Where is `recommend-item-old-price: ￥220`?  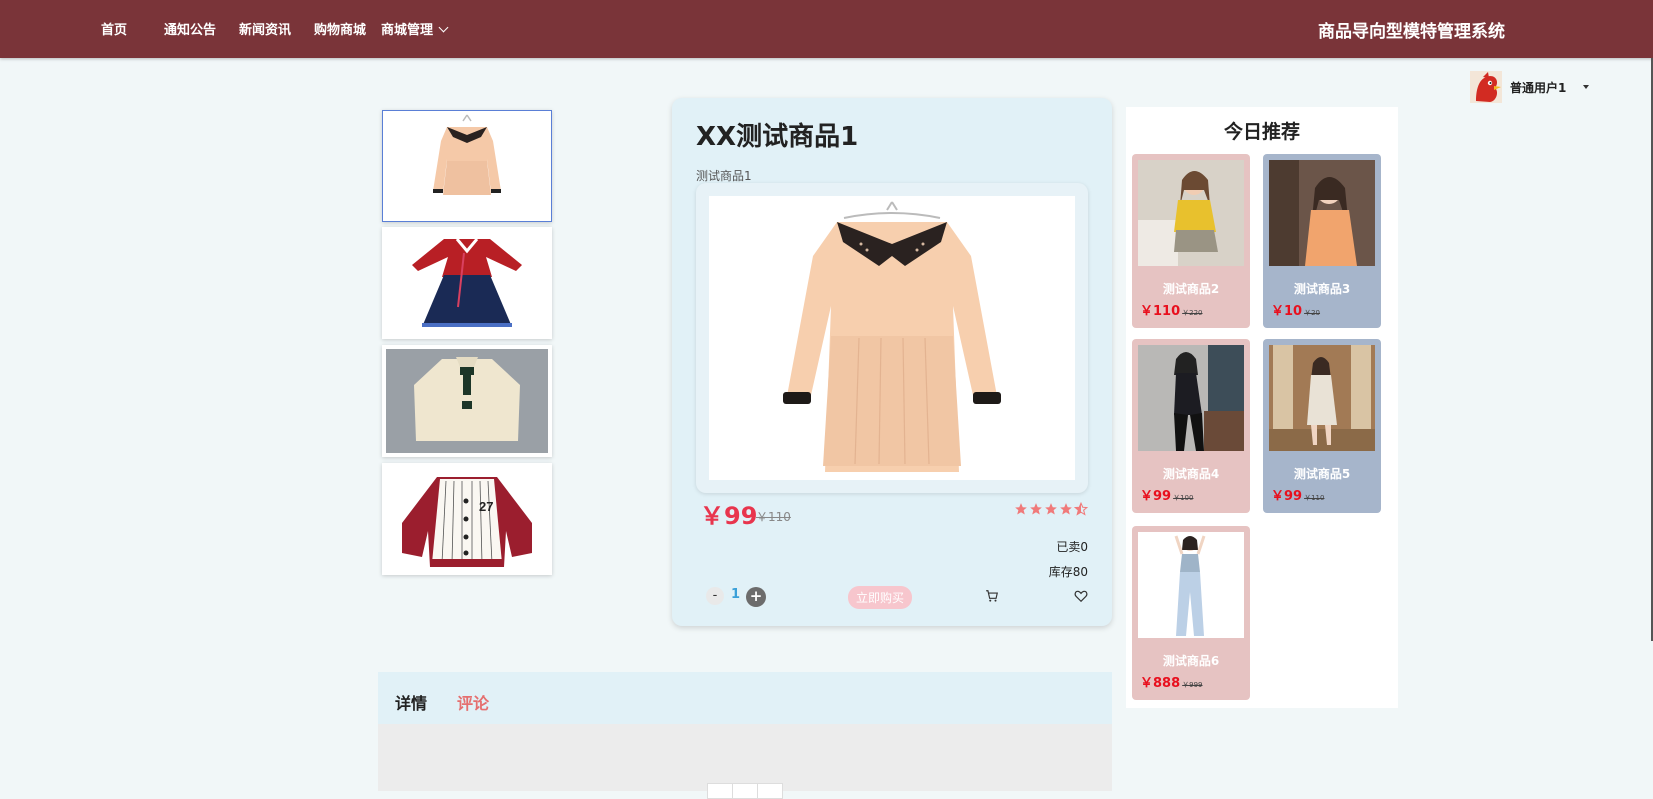 recommend-item-old-price: ￥220 is located at coordinates (1192, 313).